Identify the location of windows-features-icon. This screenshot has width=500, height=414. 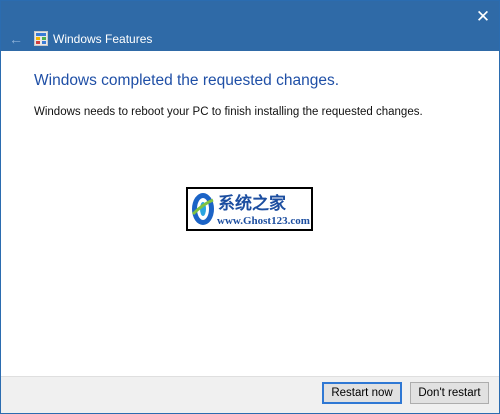
(41, 38).